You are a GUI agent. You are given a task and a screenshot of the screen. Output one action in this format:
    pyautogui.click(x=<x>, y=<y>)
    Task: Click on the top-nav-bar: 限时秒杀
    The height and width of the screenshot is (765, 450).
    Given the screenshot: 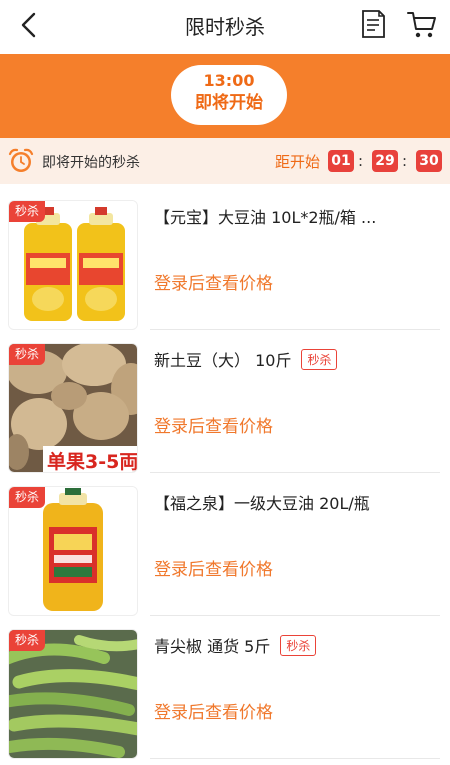 What is the action you would take?
    pyautogui.click(x=225, y=27)
    